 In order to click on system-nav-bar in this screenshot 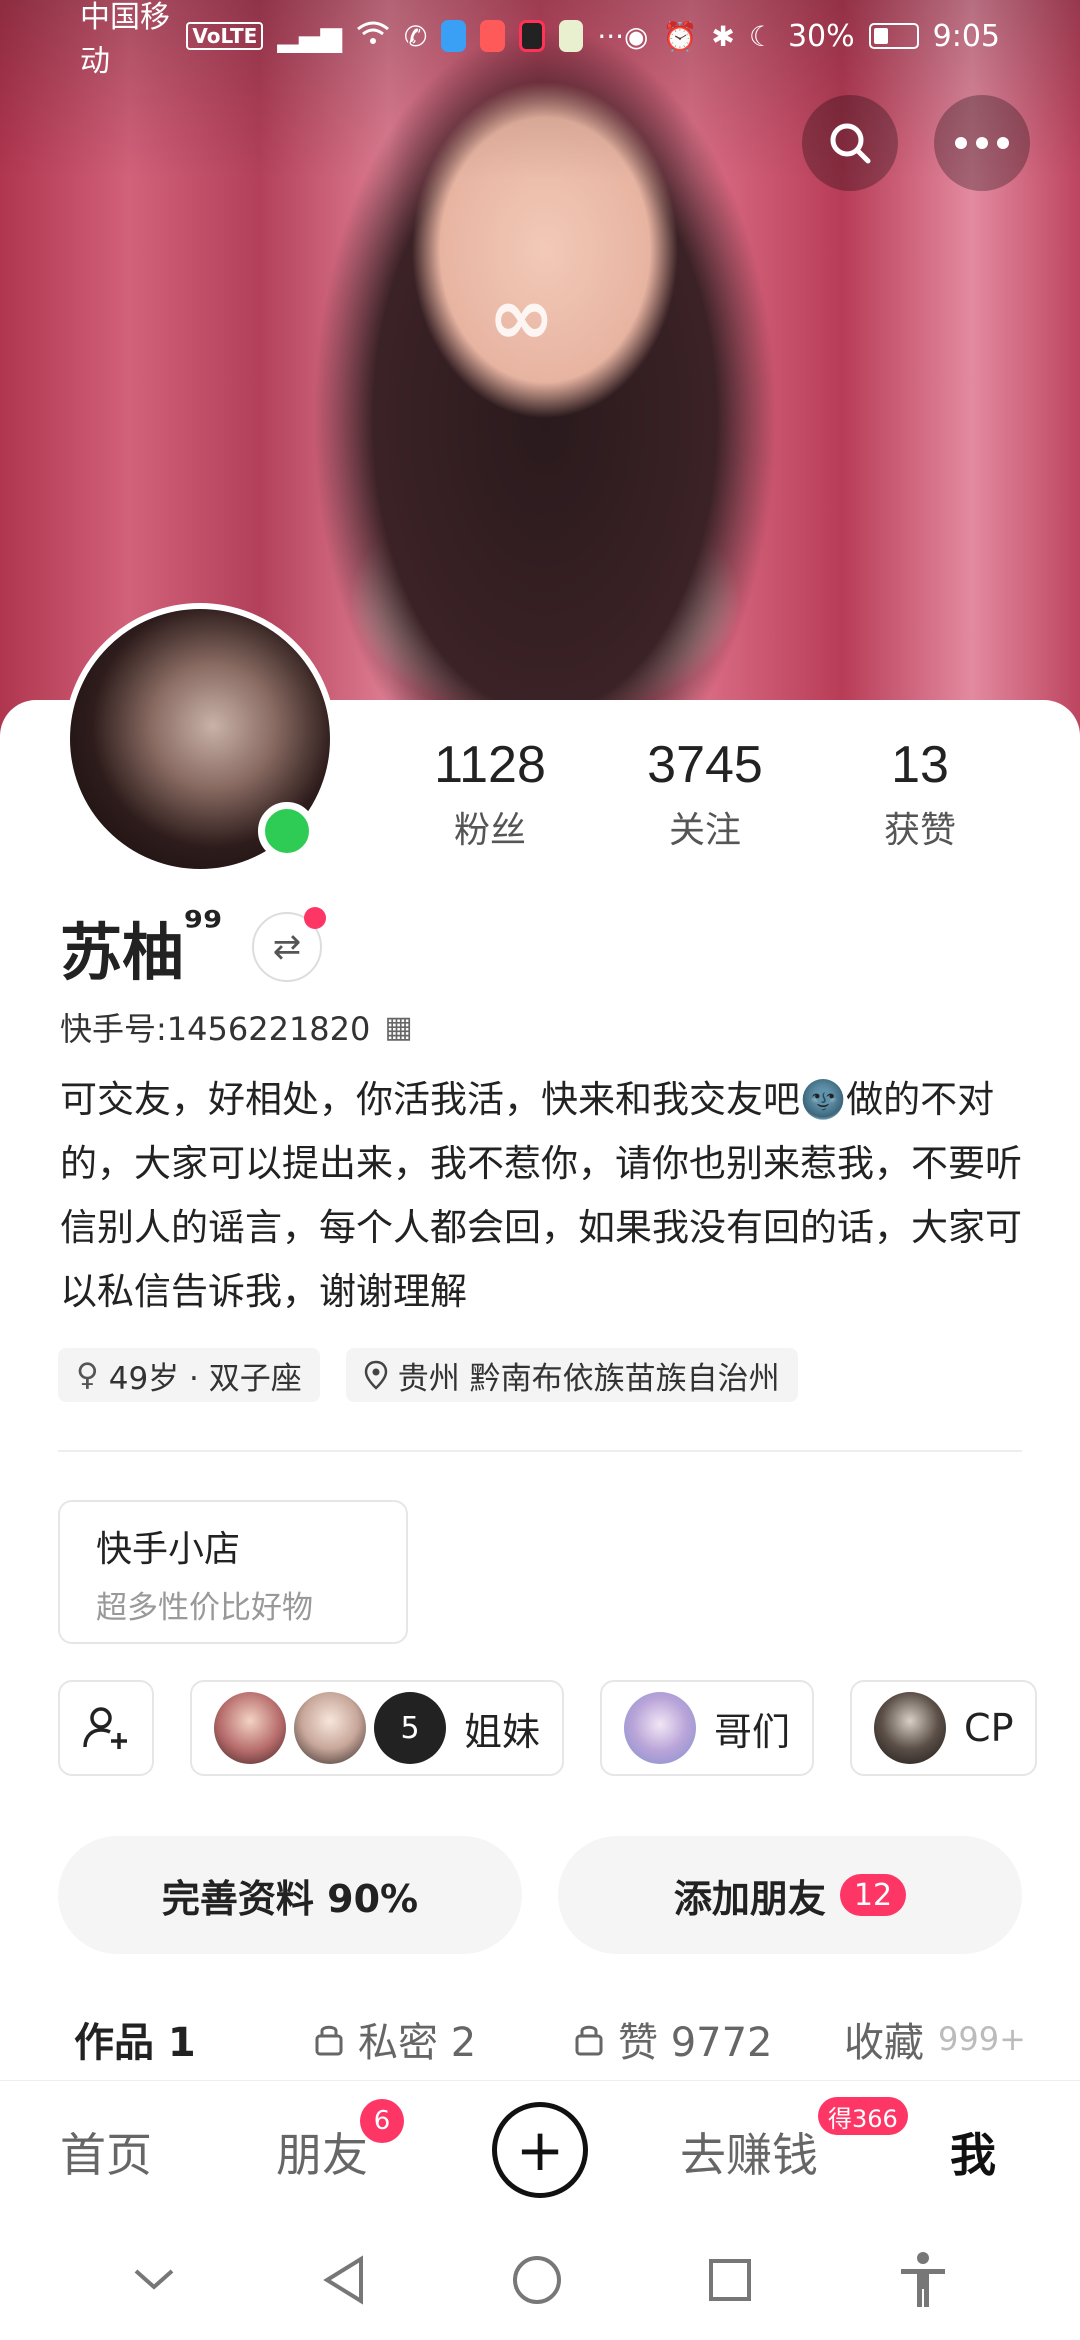, I will do `click(540, 2280)`.